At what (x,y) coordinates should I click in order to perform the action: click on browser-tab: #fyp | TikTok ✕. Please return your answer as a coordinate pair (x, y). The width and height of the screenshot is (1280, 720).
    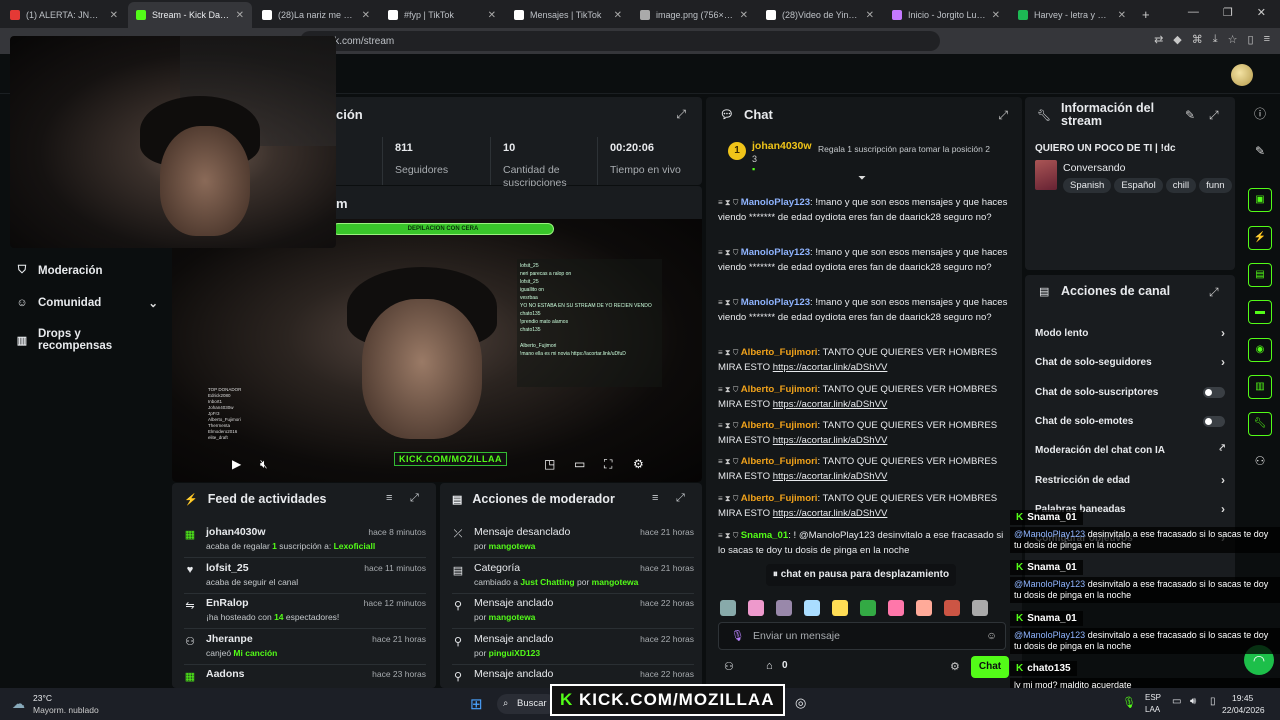
    Looking at the image, I should click on (442, 15).